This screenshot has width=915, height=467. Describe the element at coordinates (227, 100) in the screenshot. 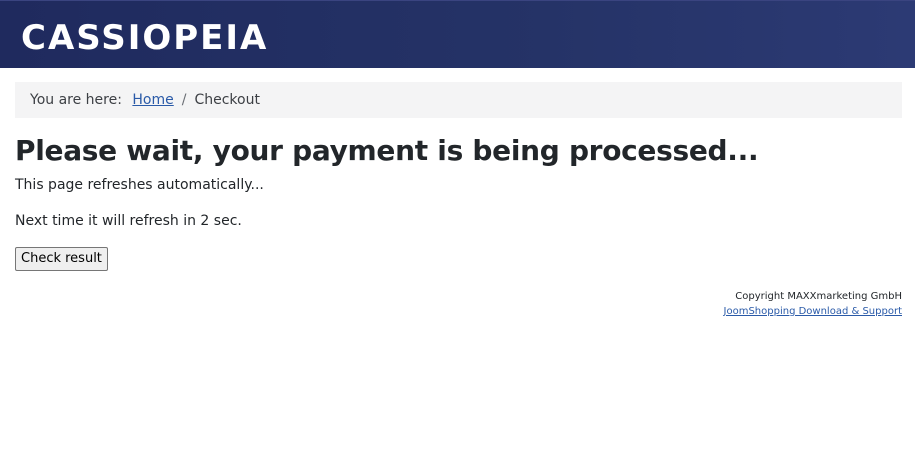

I see `breadcrumb-current: Checkout` at that location.